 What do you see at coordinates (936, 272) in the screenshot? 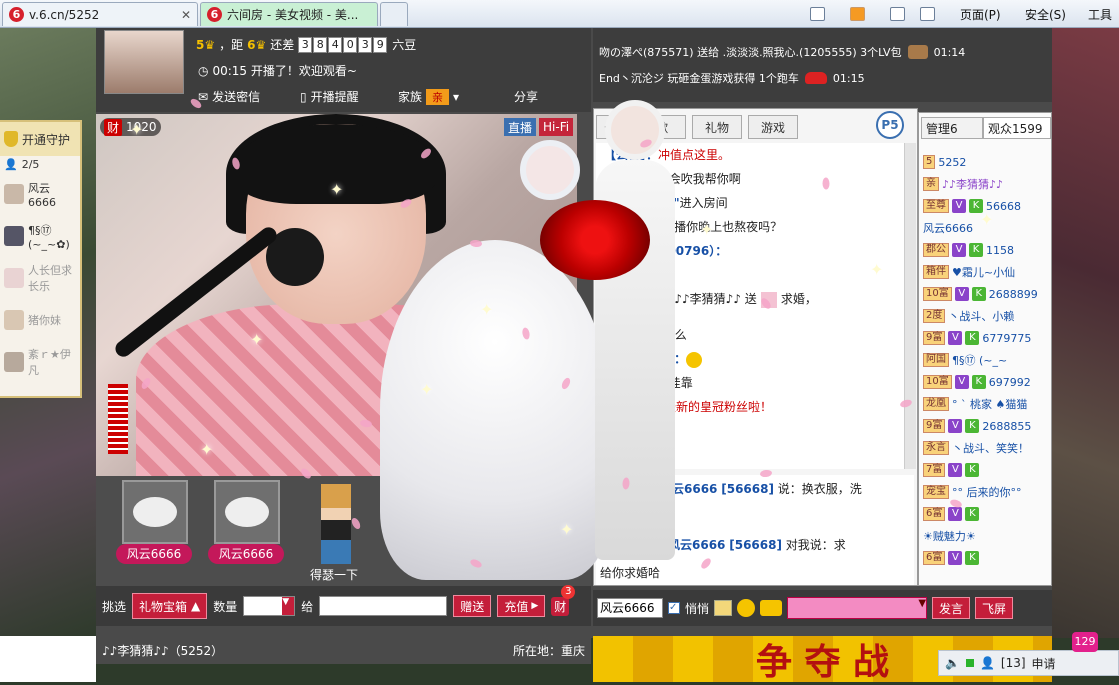
I see `level-badge: 箱伴` at bounding box center [936, 272].